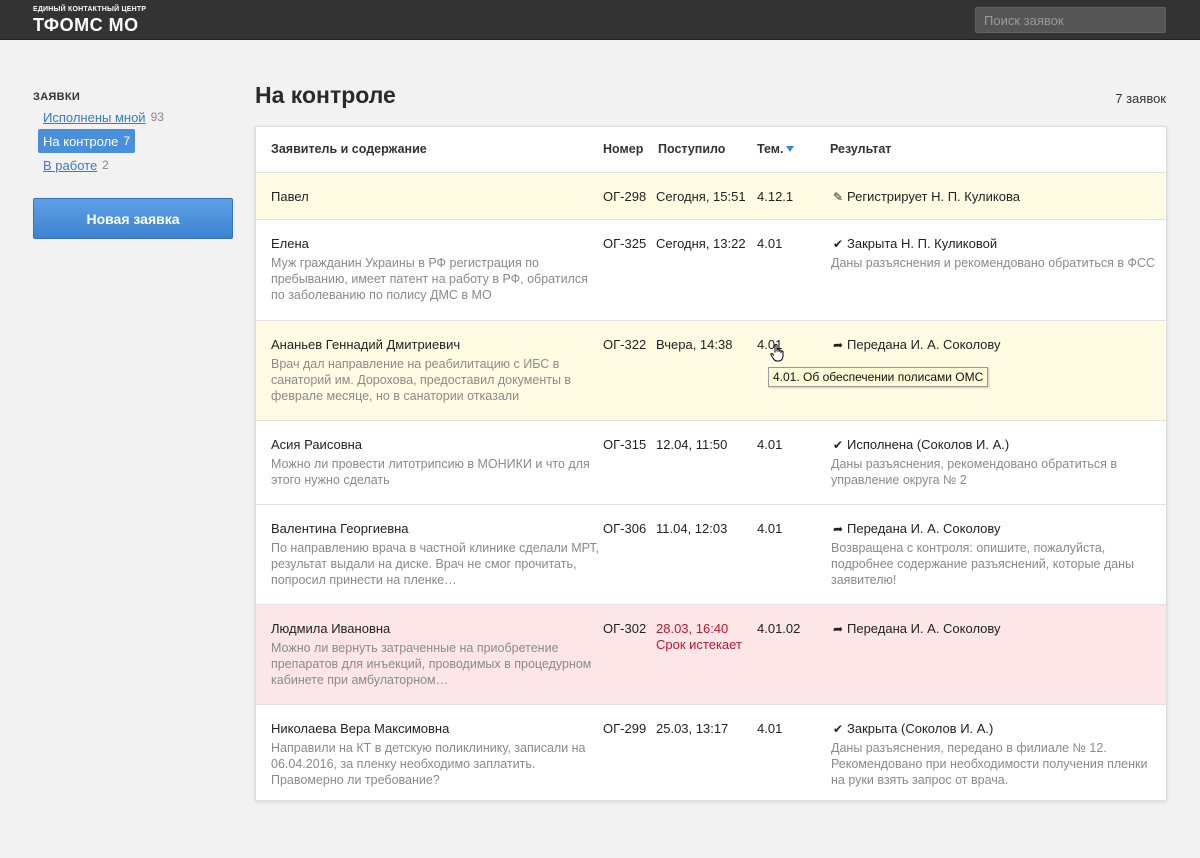 Image resolution: width=1200 pixels, height=858 pixels. What do you see at coordinates (692, 628) in the screenshot?
I see `received-date: 28.03, 16:40` at bounding box center [692, 628].